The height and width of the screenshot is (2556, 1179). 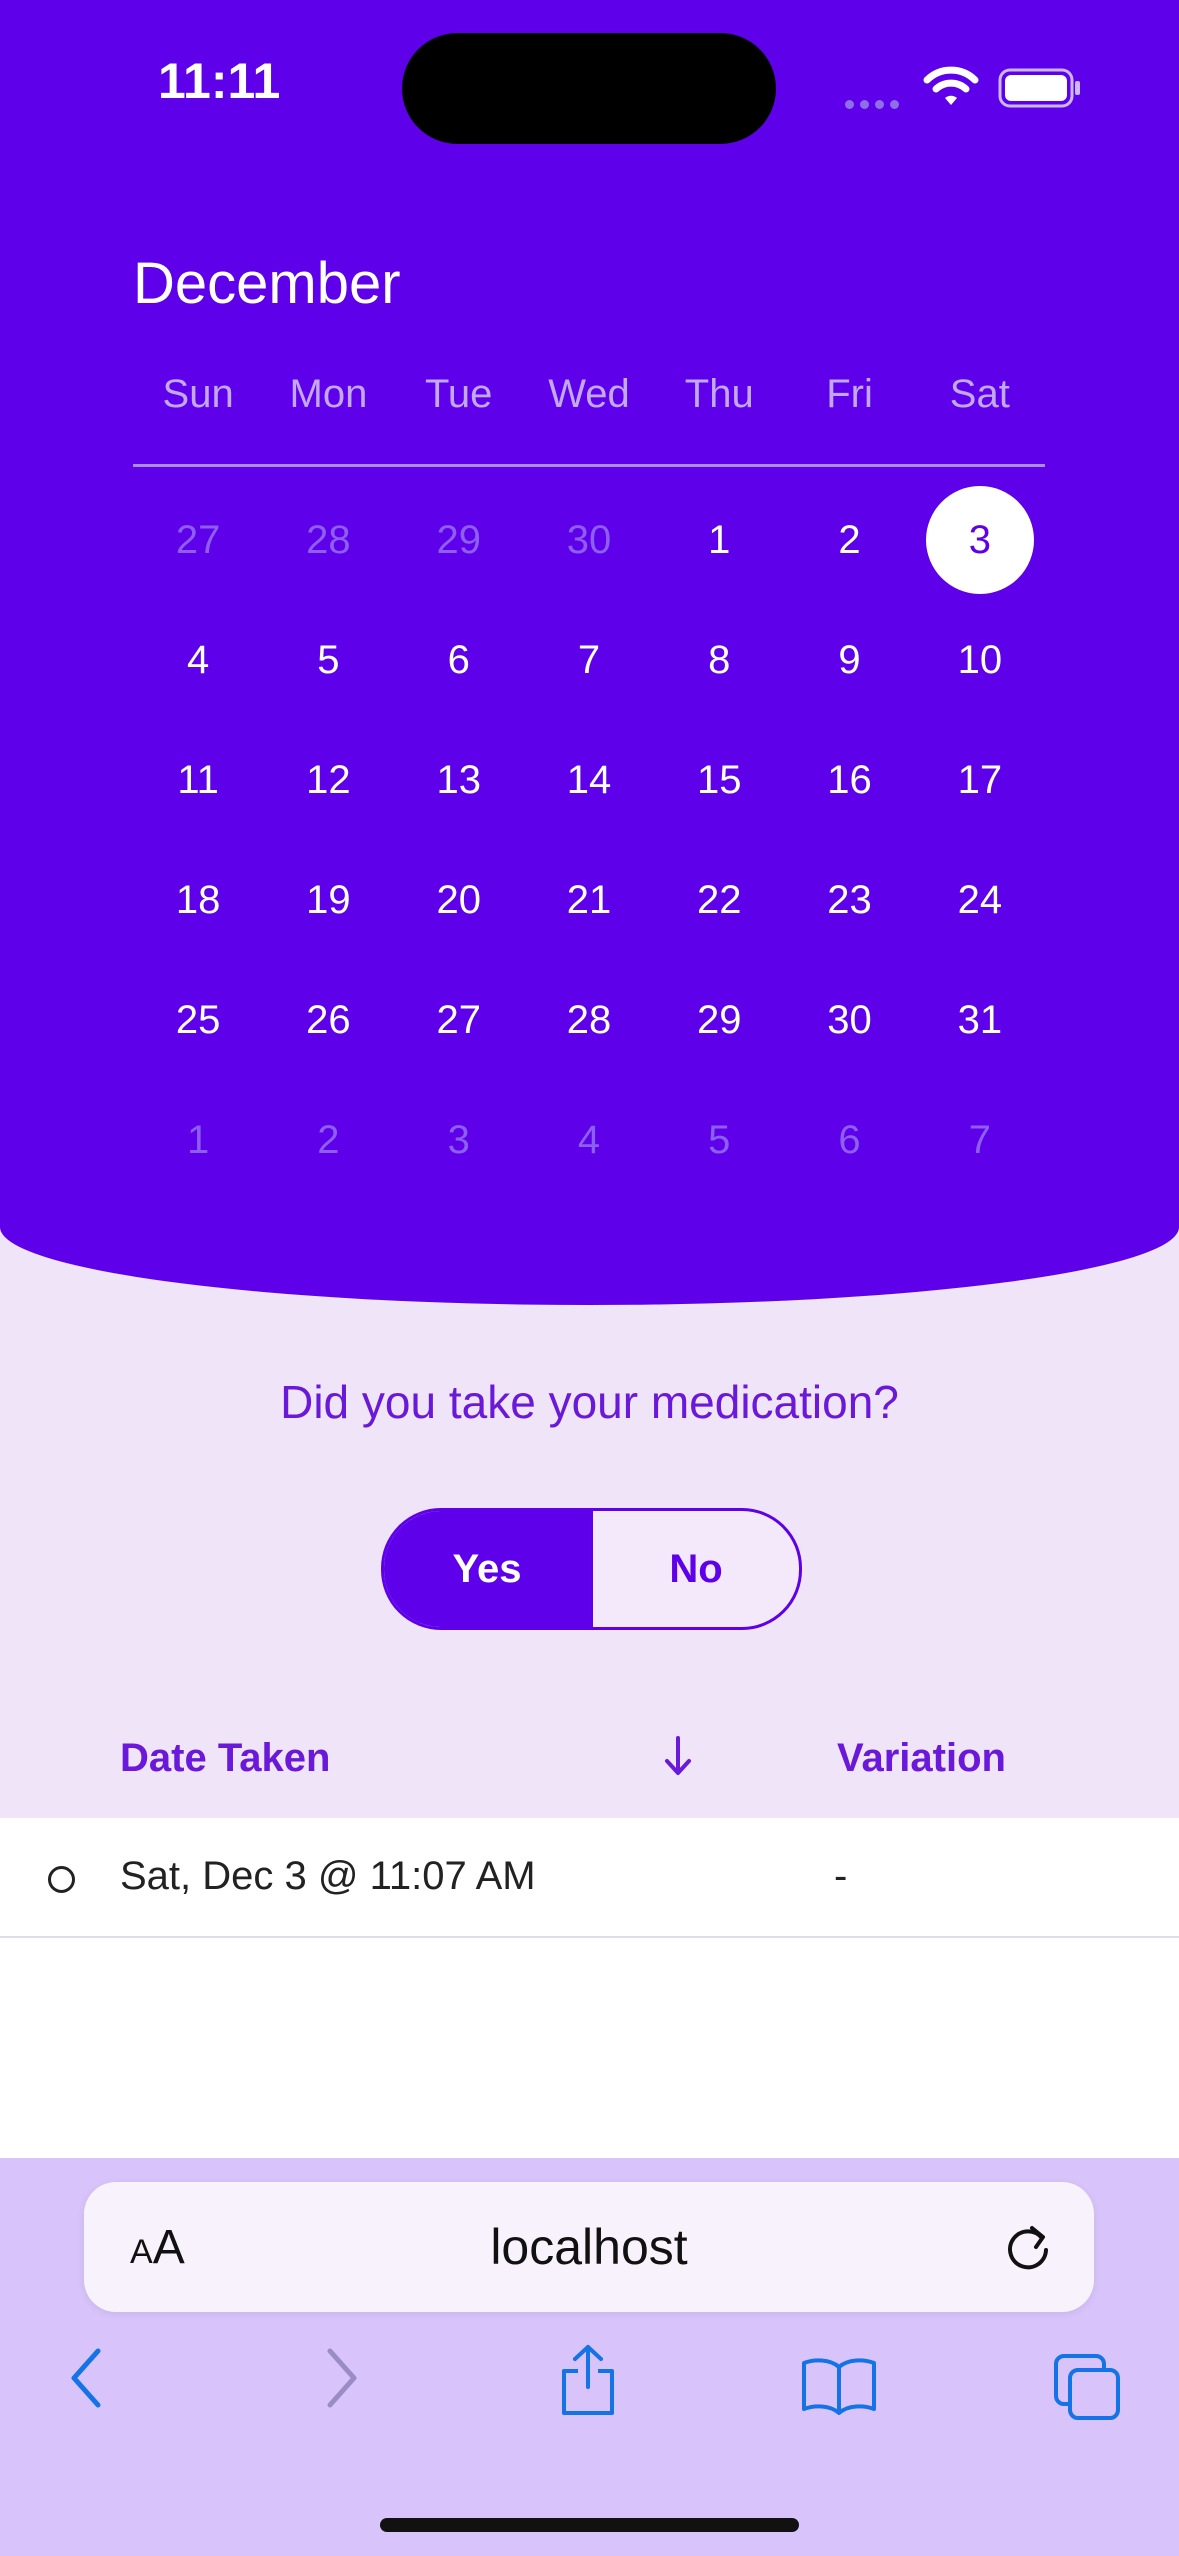 I want to click on dynamic-island, so click(x=589, y=88).